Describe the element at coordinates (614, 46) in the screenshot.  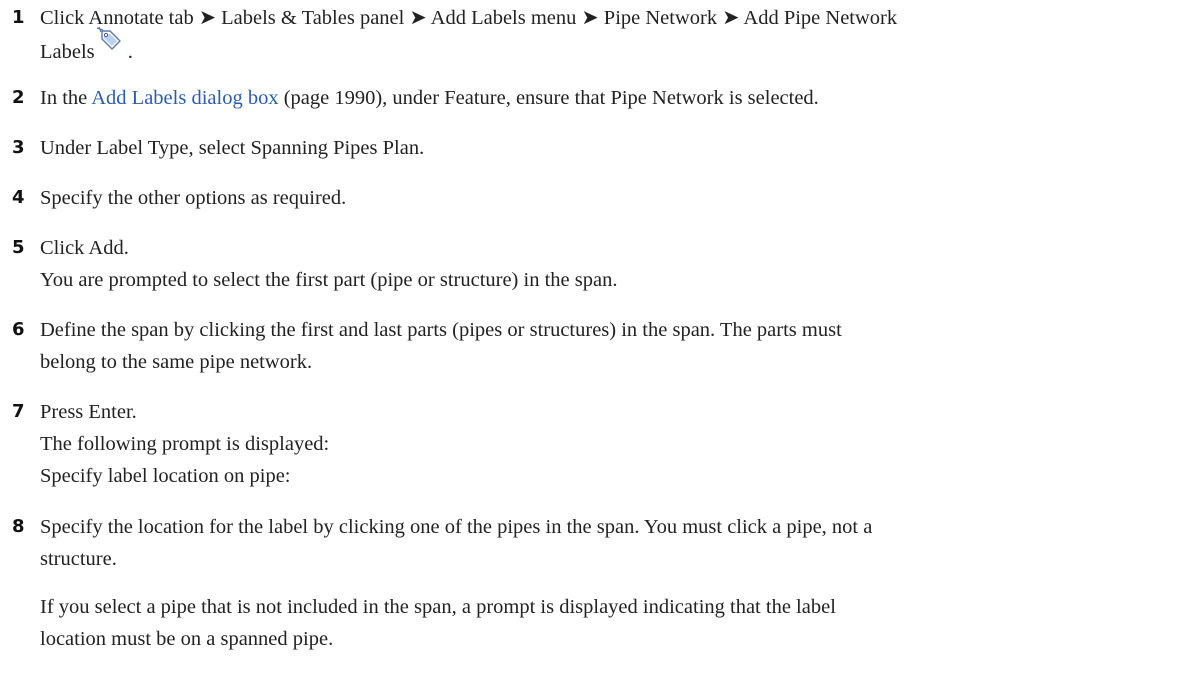
I see `step-text-continued: Labels .` at that location.